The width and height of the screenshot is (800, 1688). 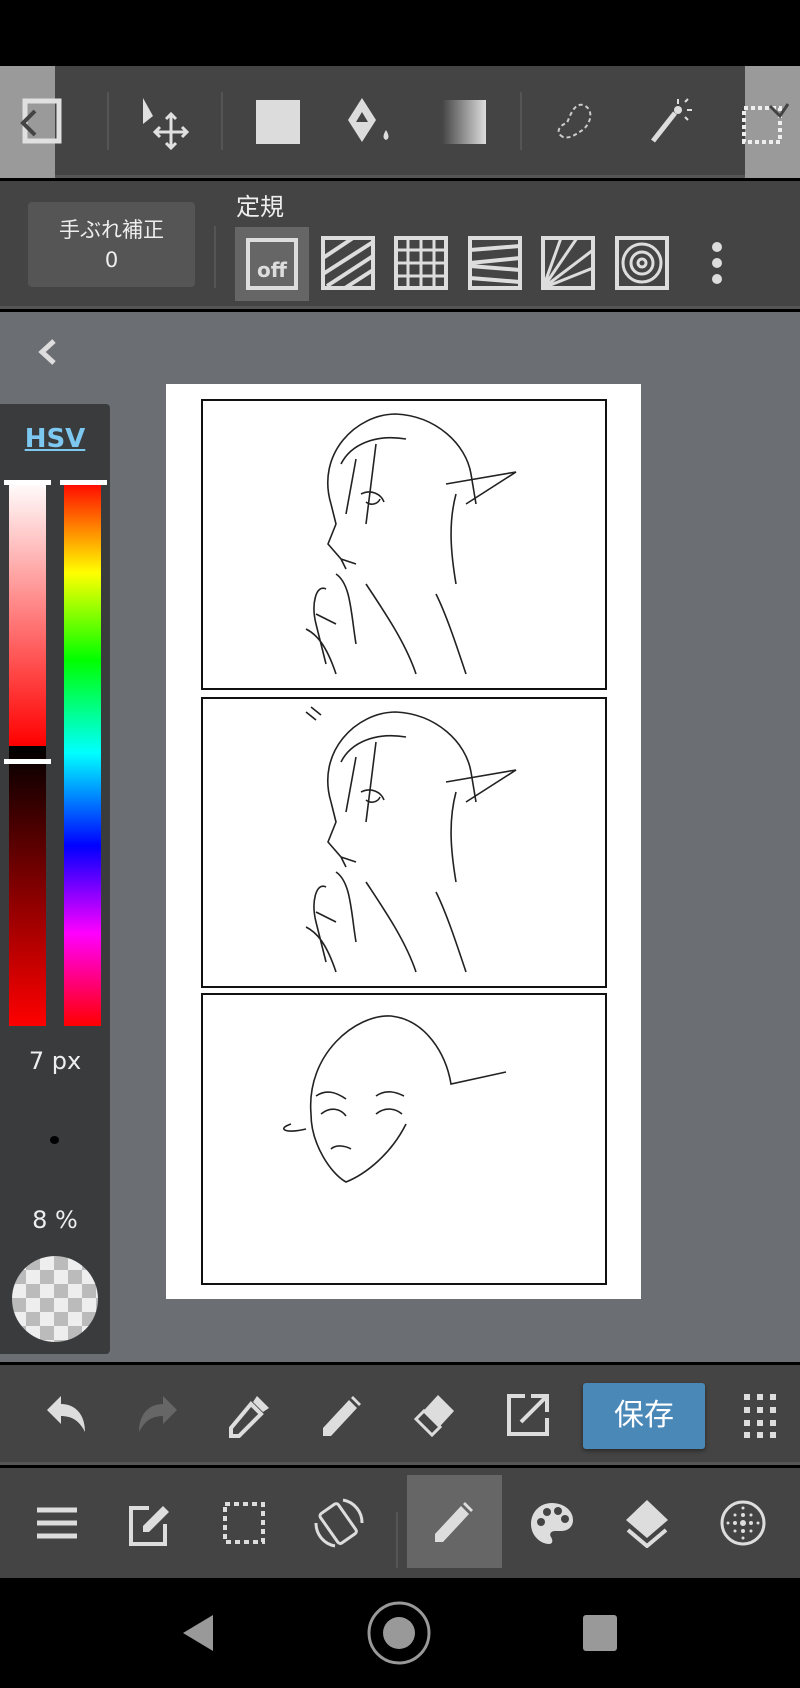 I want to click on ruler-off-label: off, so click(x=272, y=264).